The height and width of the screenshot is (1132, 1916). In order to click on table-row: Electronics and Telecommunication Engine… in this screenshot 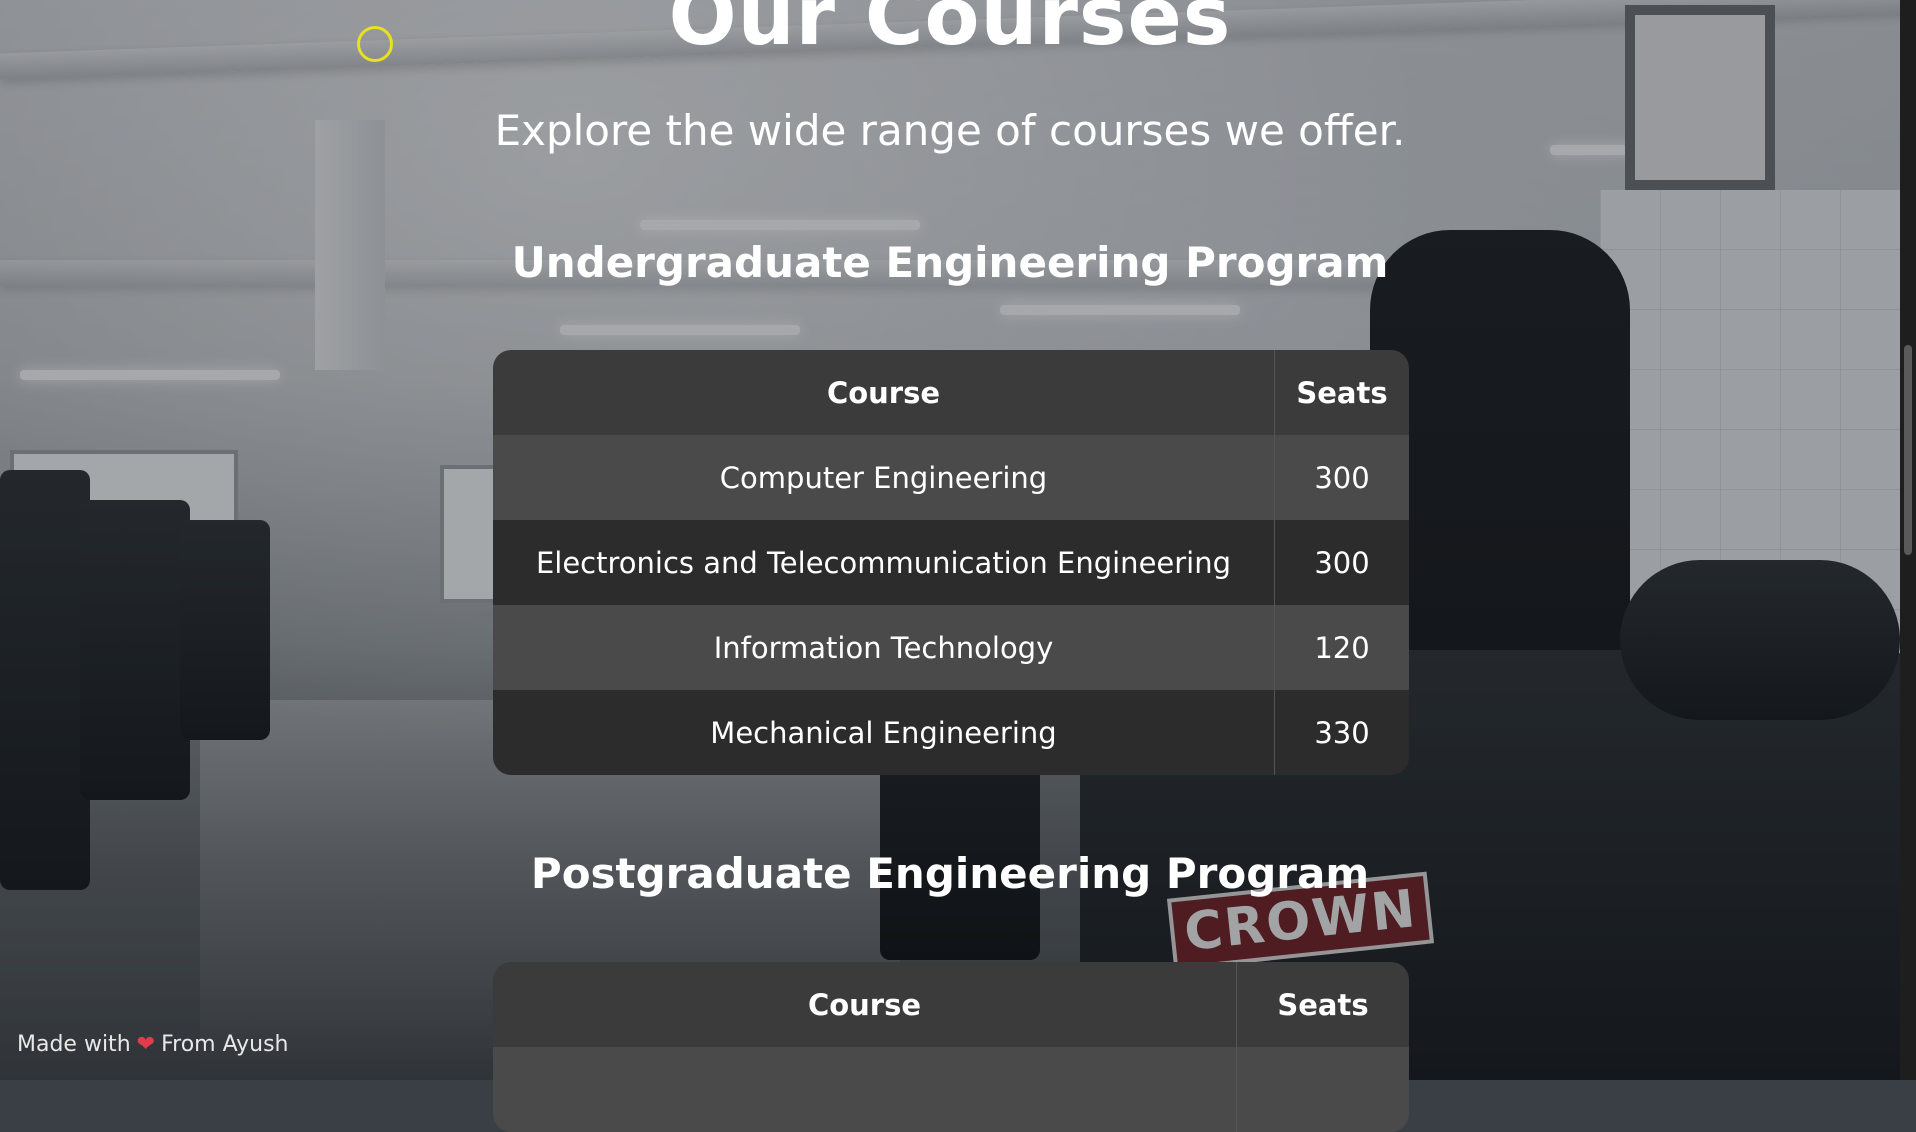, I will do `click(951, 562)`.